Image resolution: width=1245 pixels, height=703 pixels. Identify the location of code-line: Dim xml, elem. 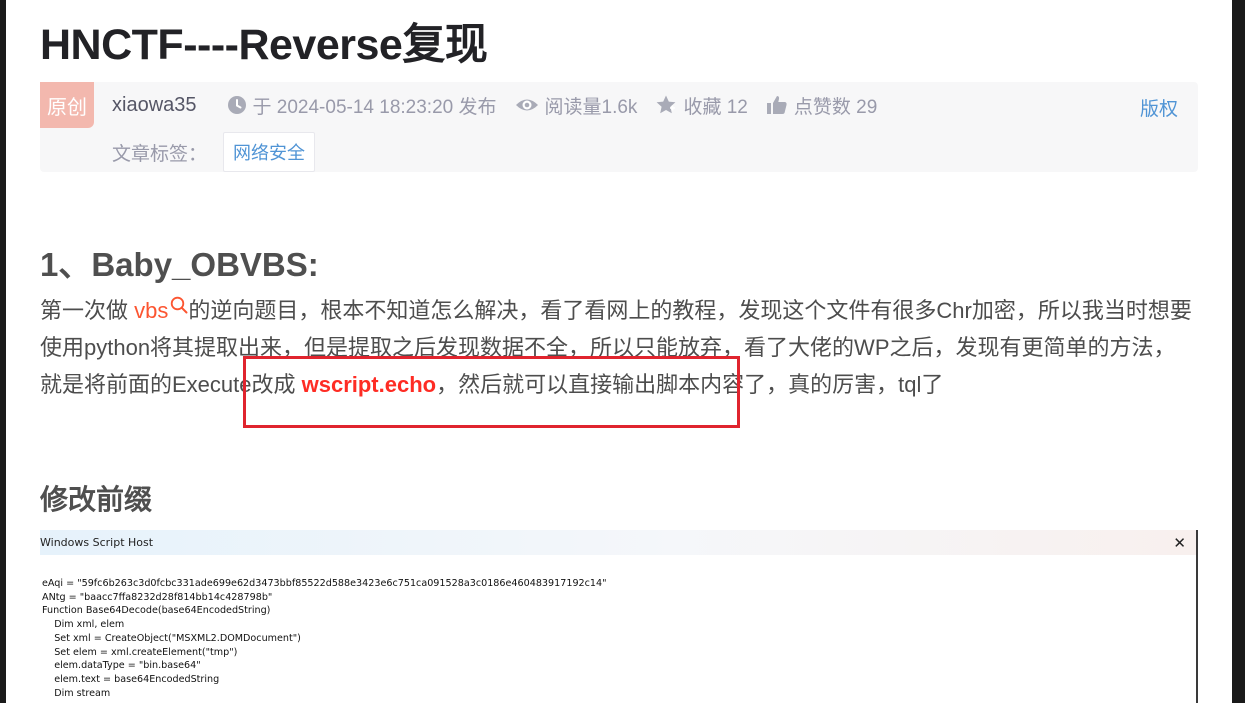
(83, 625).